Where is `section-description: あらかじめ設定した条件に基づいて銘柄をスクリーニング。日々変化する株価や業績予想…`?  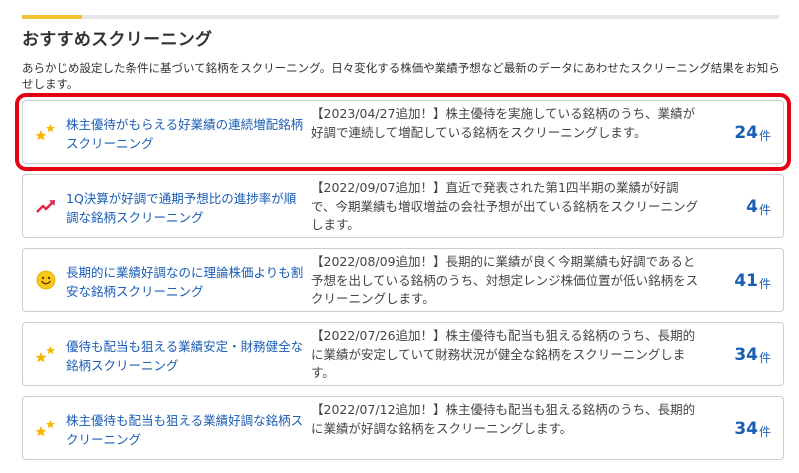
section-description: あらかじめ設定した条件に基づいて銘柄をスクリーニング。日々変化する株価や業績予想… is located at coordinates (401, 76).